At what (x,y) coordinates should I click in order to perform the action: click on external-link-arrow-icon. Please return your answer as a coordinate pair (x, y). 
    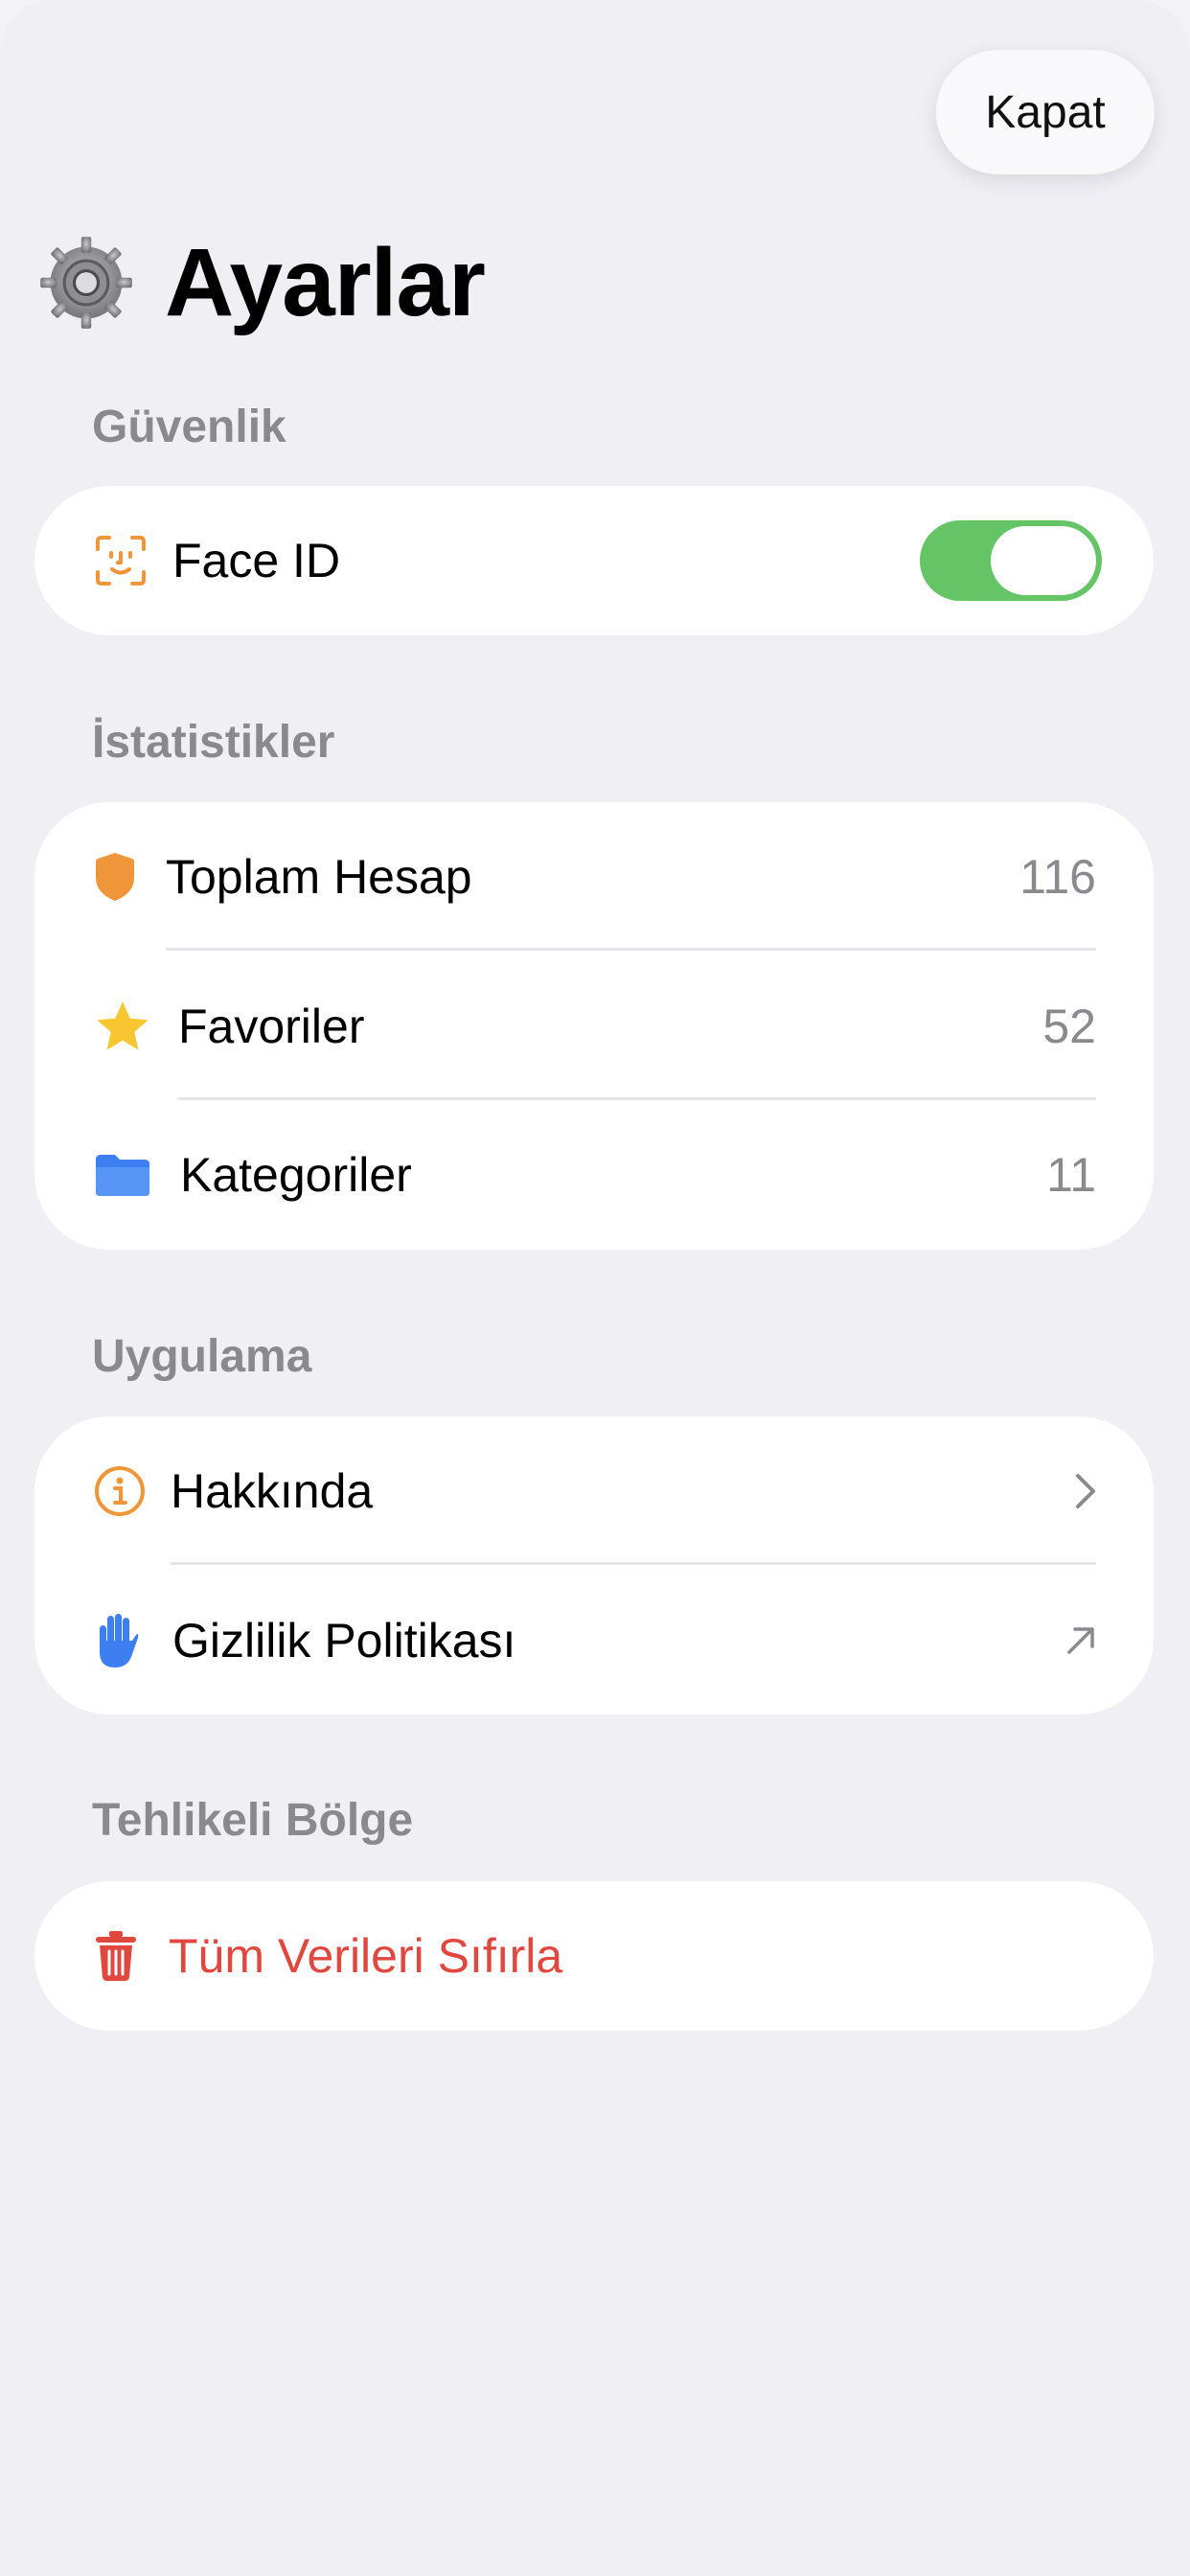
    Looking at the image, I should click on (1080, 1640).